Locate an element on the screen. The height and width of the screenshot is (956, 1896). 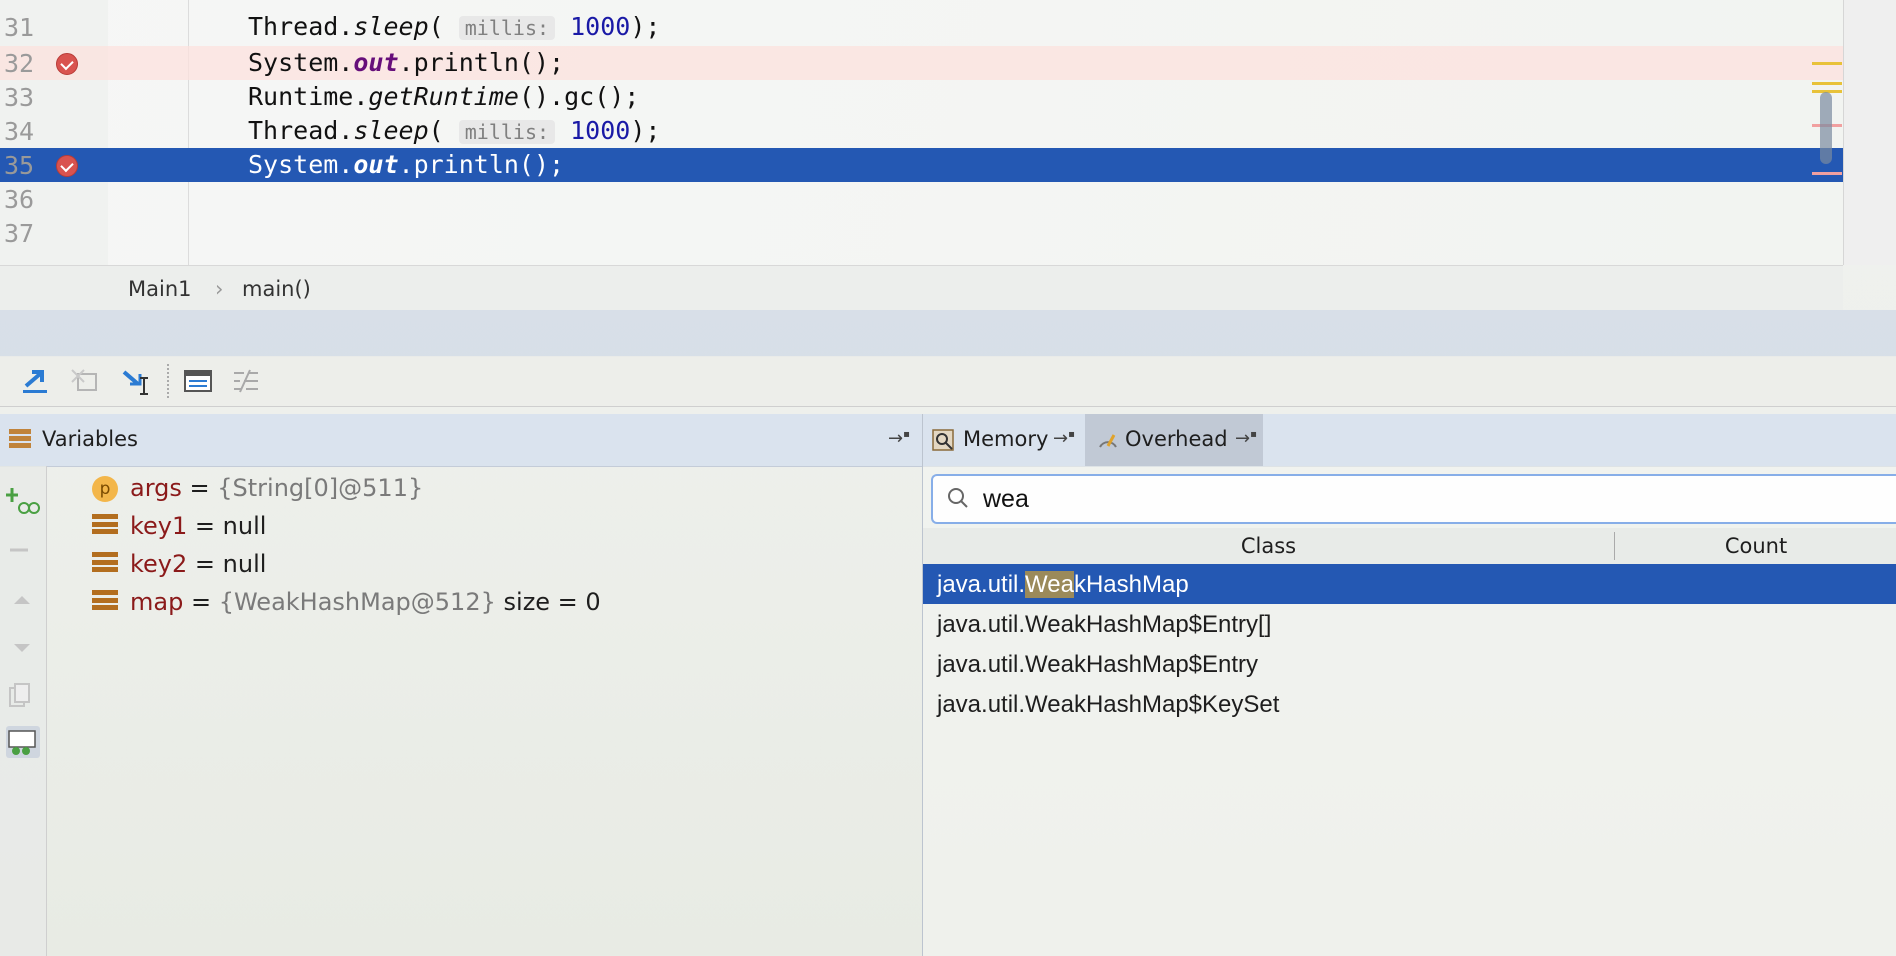
tab-overhead-label: Overhead is located at coordinates (1176, 439).